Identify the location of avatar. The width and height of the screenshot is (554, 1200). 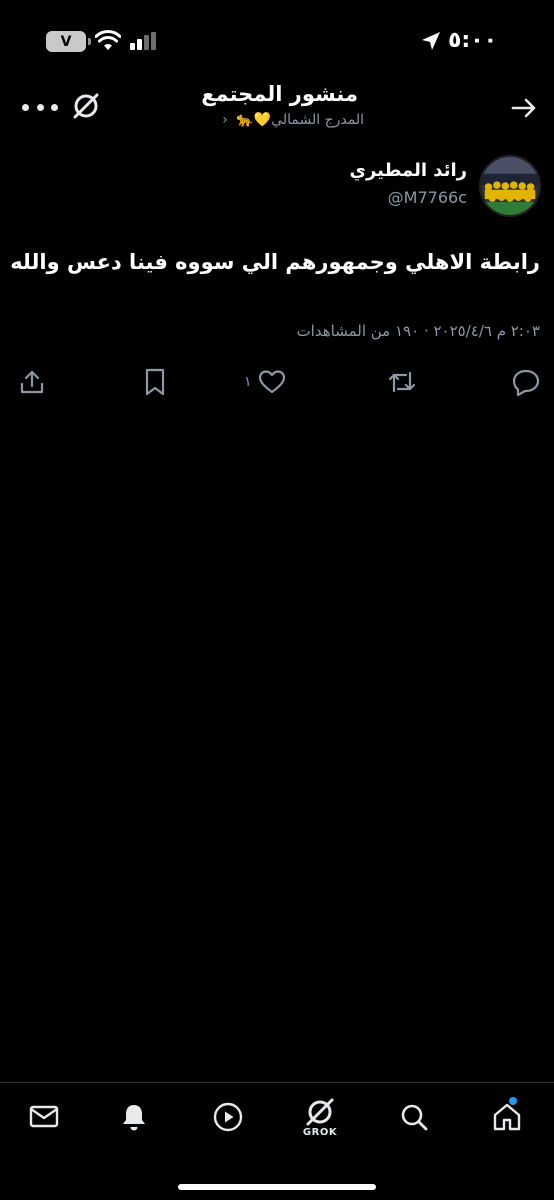
(510, 186).